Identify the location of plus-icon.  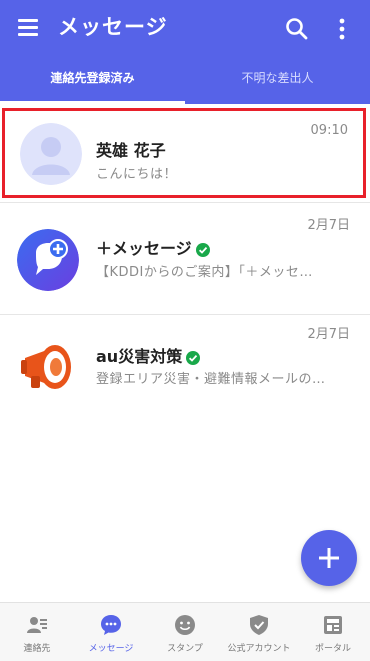
(329, 558).